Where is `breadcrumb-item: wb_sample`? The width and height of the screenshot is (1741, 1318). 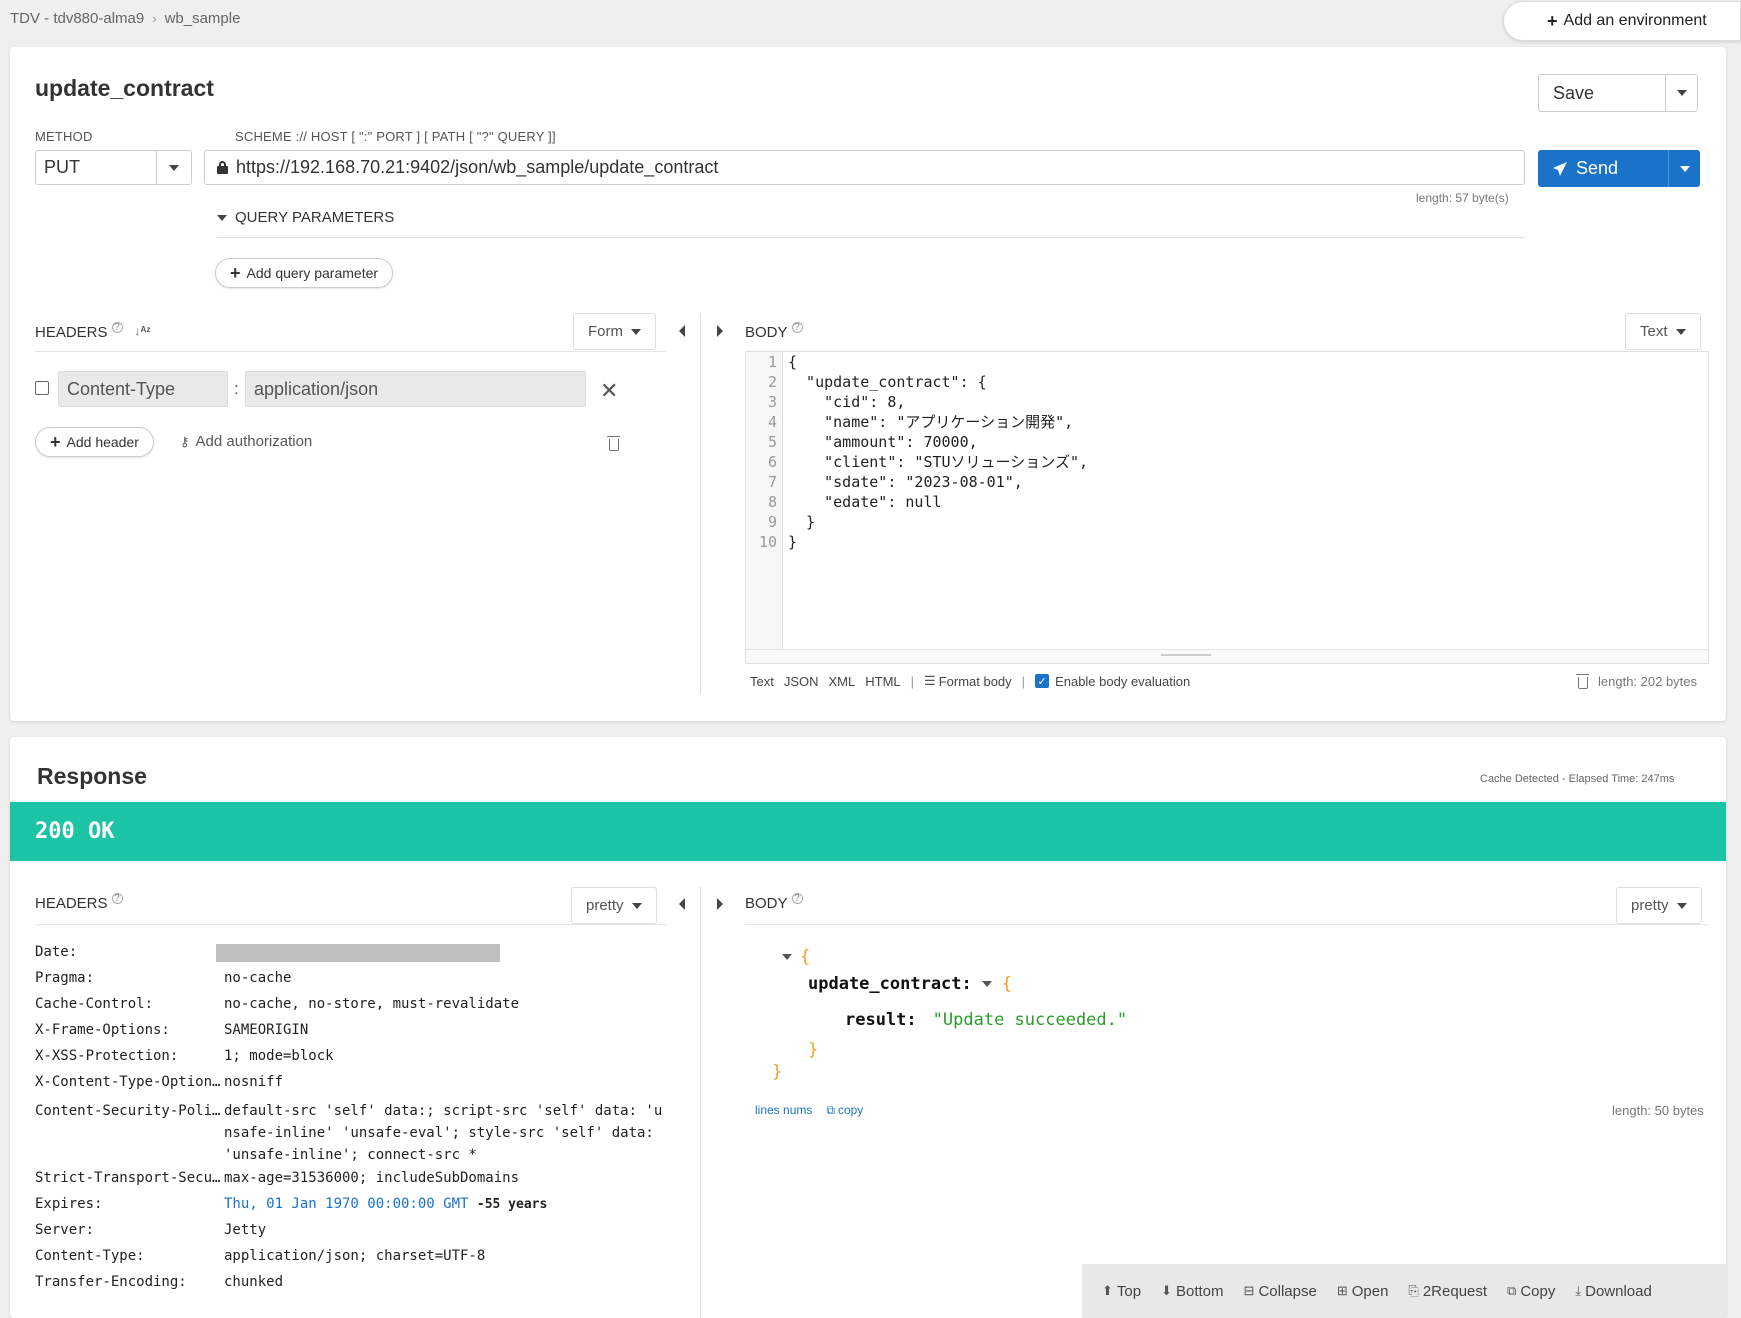
breadcrumb-item: wb_sample is located at coordinates (203, 18).